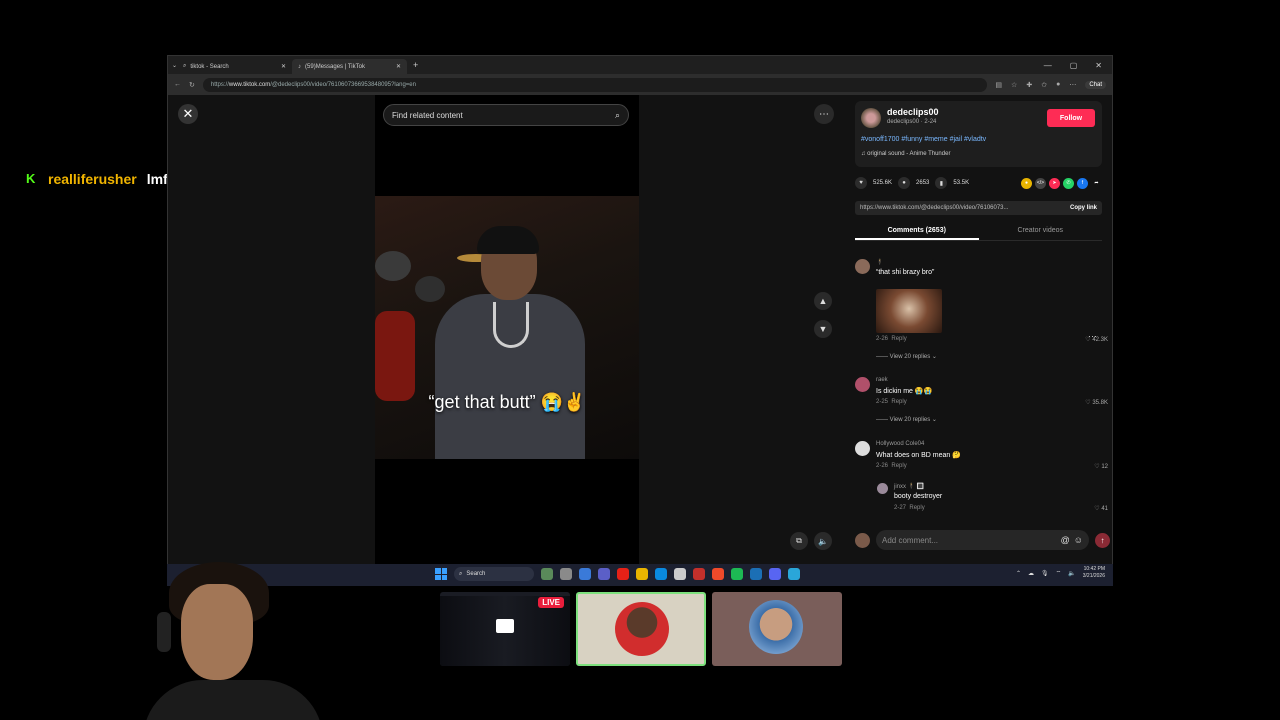 The image size is (1280, 720). I want to click on file-explorer-icon, so click(642, 574).